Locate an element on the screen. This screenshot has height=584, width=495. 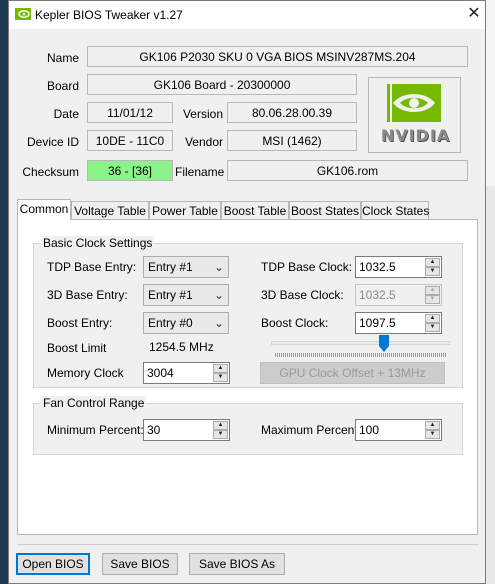
footer-separator is located at coordinates (248, 544).